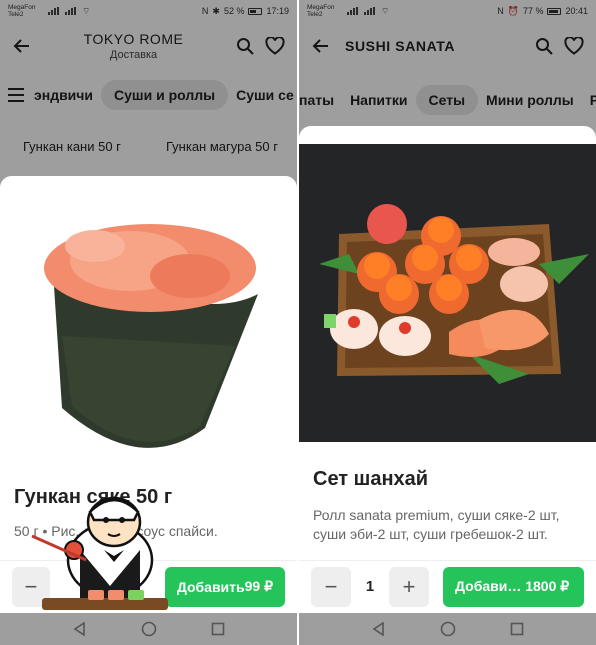  I want to click on action-bar: − 1 + Добави… 1800 ₽, so click(447, 586).